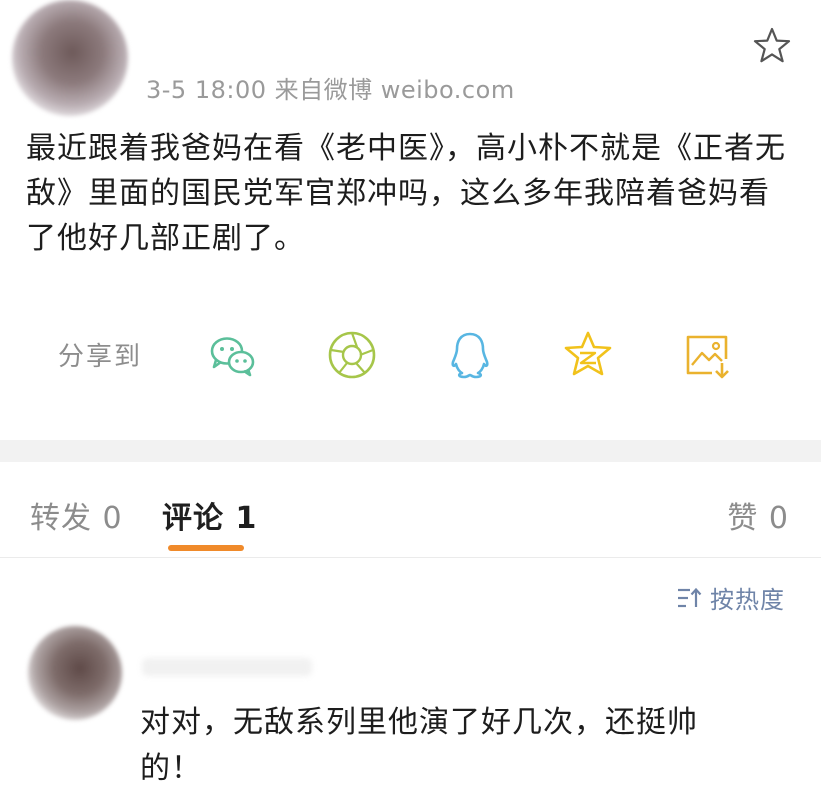  I want to click on tab-likes: 赞 0, so click(758, 515).